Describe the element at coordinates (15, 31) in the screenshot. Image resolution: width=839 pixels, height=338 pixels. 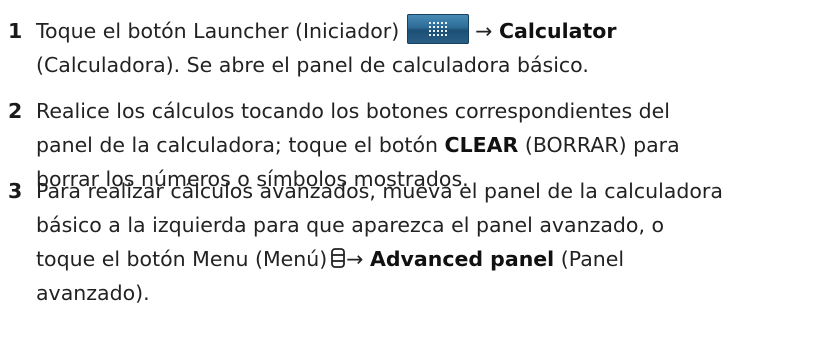
I see `step-number: 1` at that location.